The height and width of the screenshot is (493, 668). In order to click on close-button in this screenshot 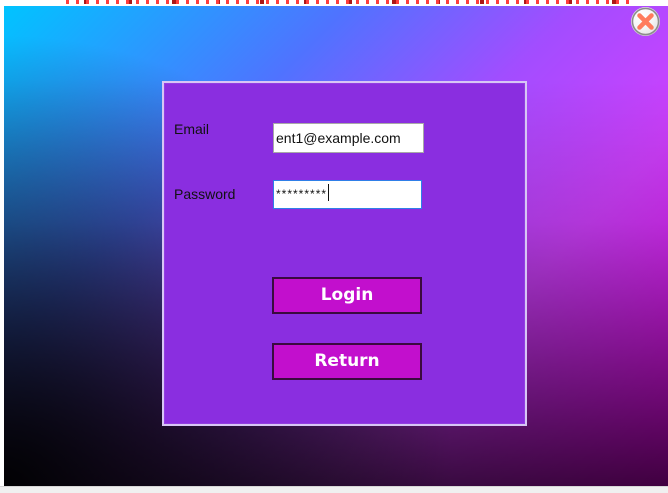, I will do `click(645, 21)`.